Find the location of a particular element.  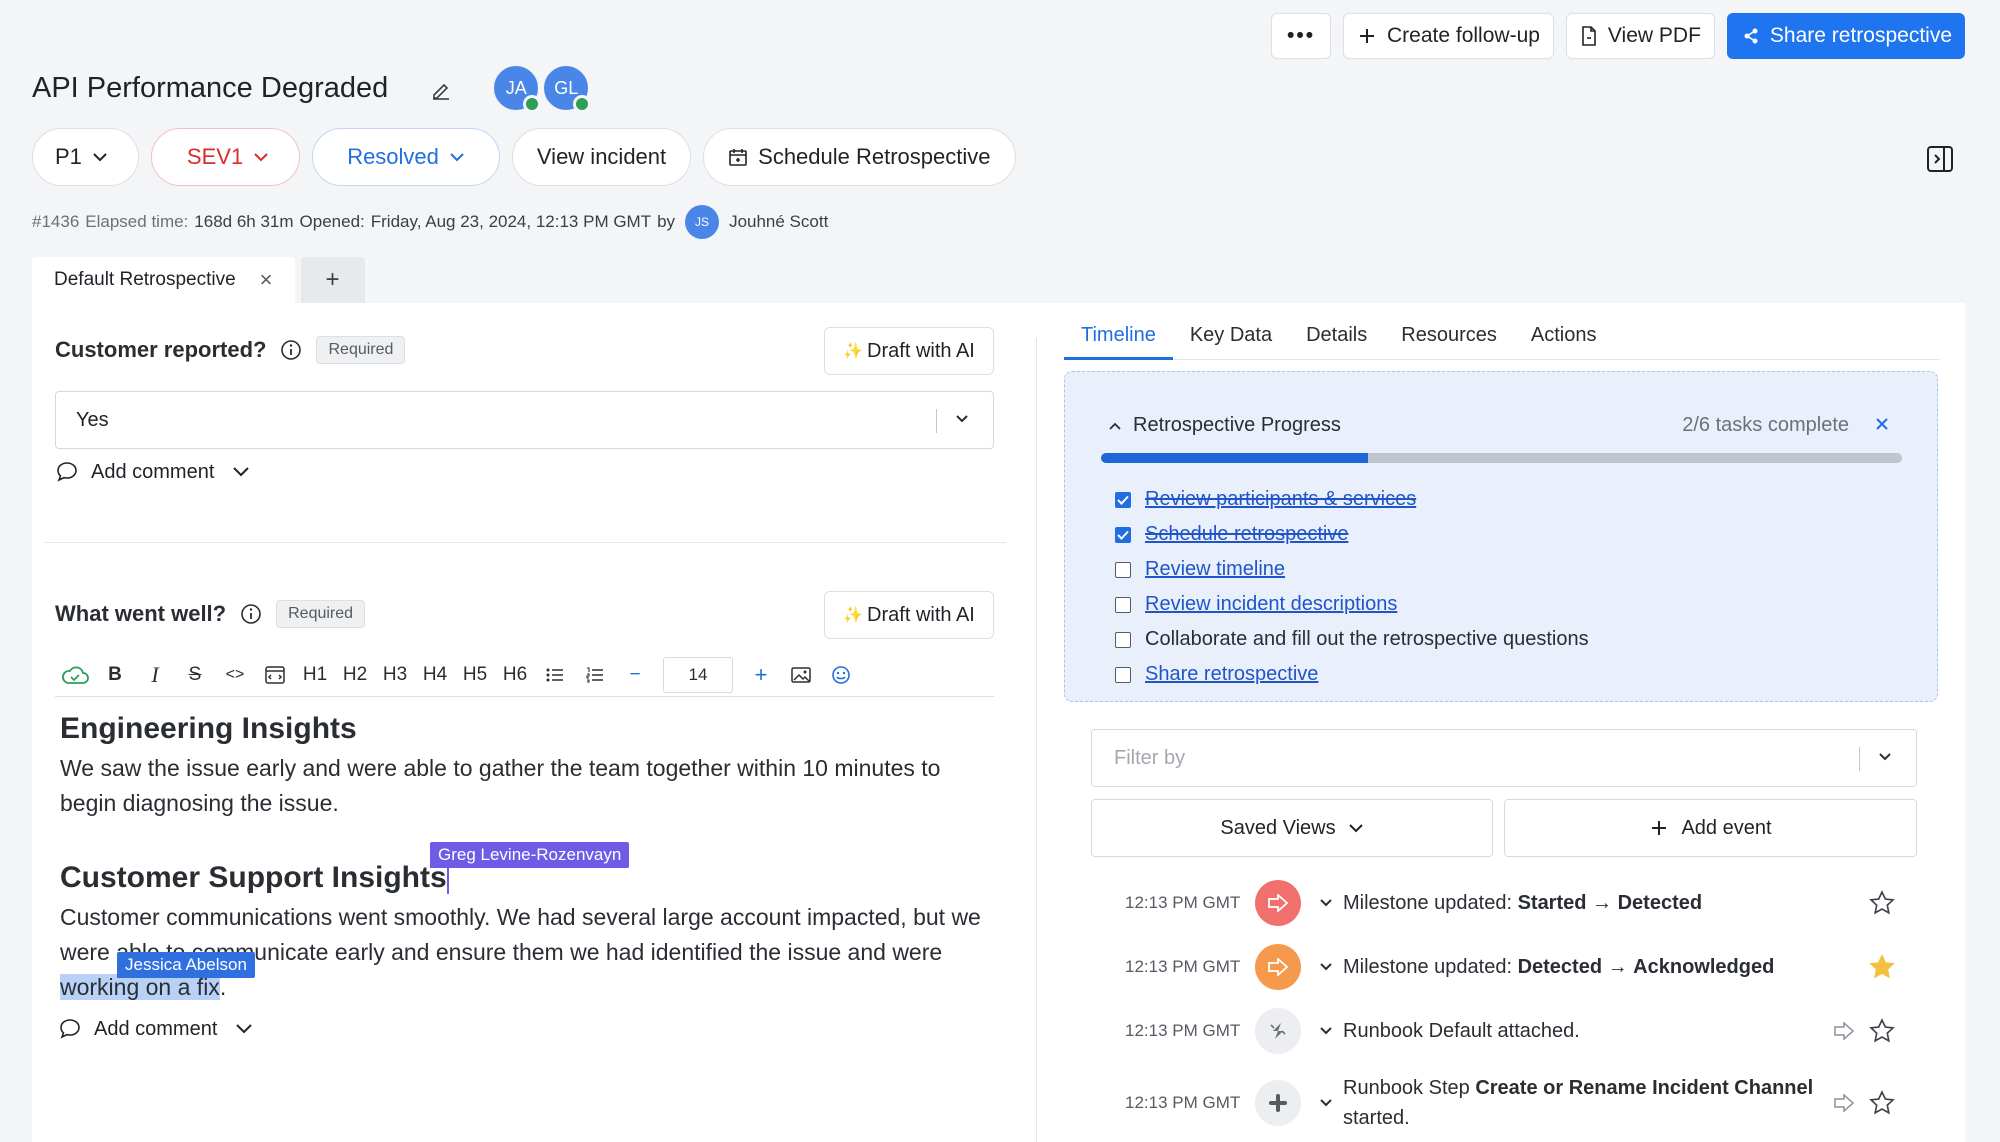

event-actions is located at coordinates (1882, 903).